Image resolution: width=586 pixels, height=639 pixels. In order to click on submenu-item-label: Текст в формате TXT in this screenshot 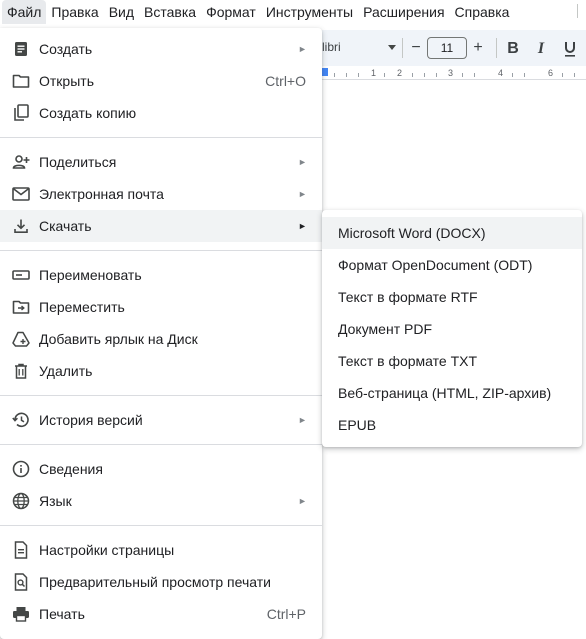, I will do `click(408, 361)`.